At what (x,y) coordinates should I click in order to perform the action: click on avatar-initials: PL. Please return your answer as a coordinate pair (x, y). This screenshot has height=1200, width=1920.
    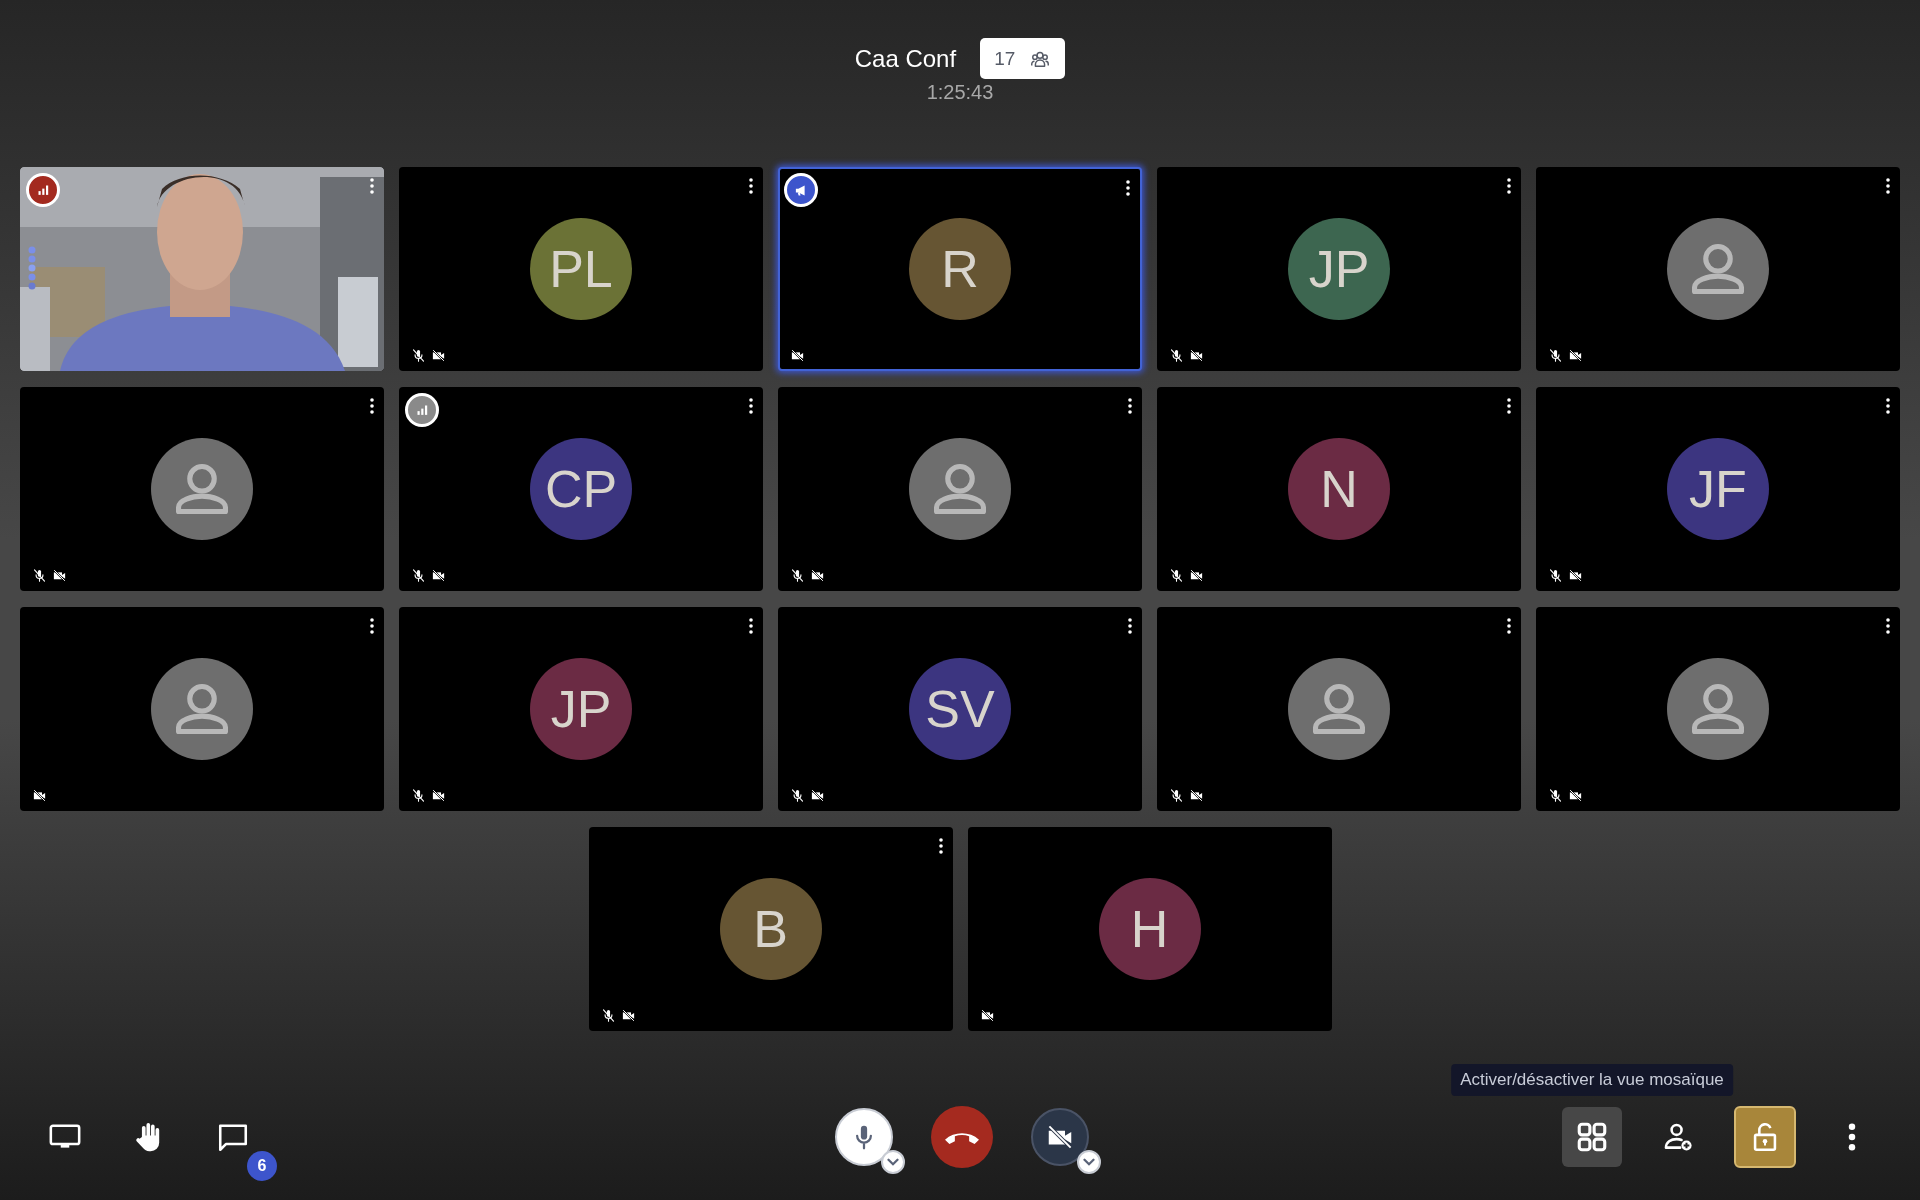
    Looking at the image, I should click on (581, 269).